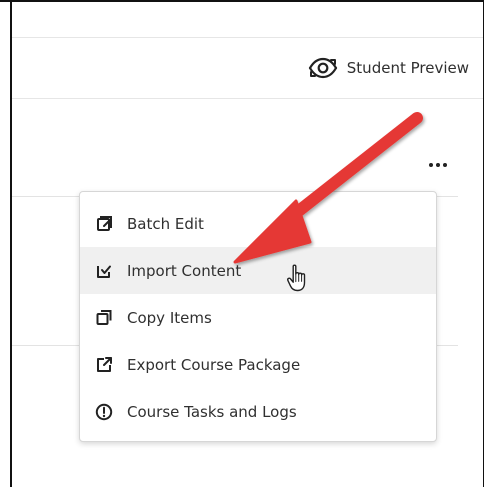 This screenshot has width=486, height=489. Describe the element at coordinates (407, 68) in the screenshot. I see `student-preview-label: Student Preview` at that location.